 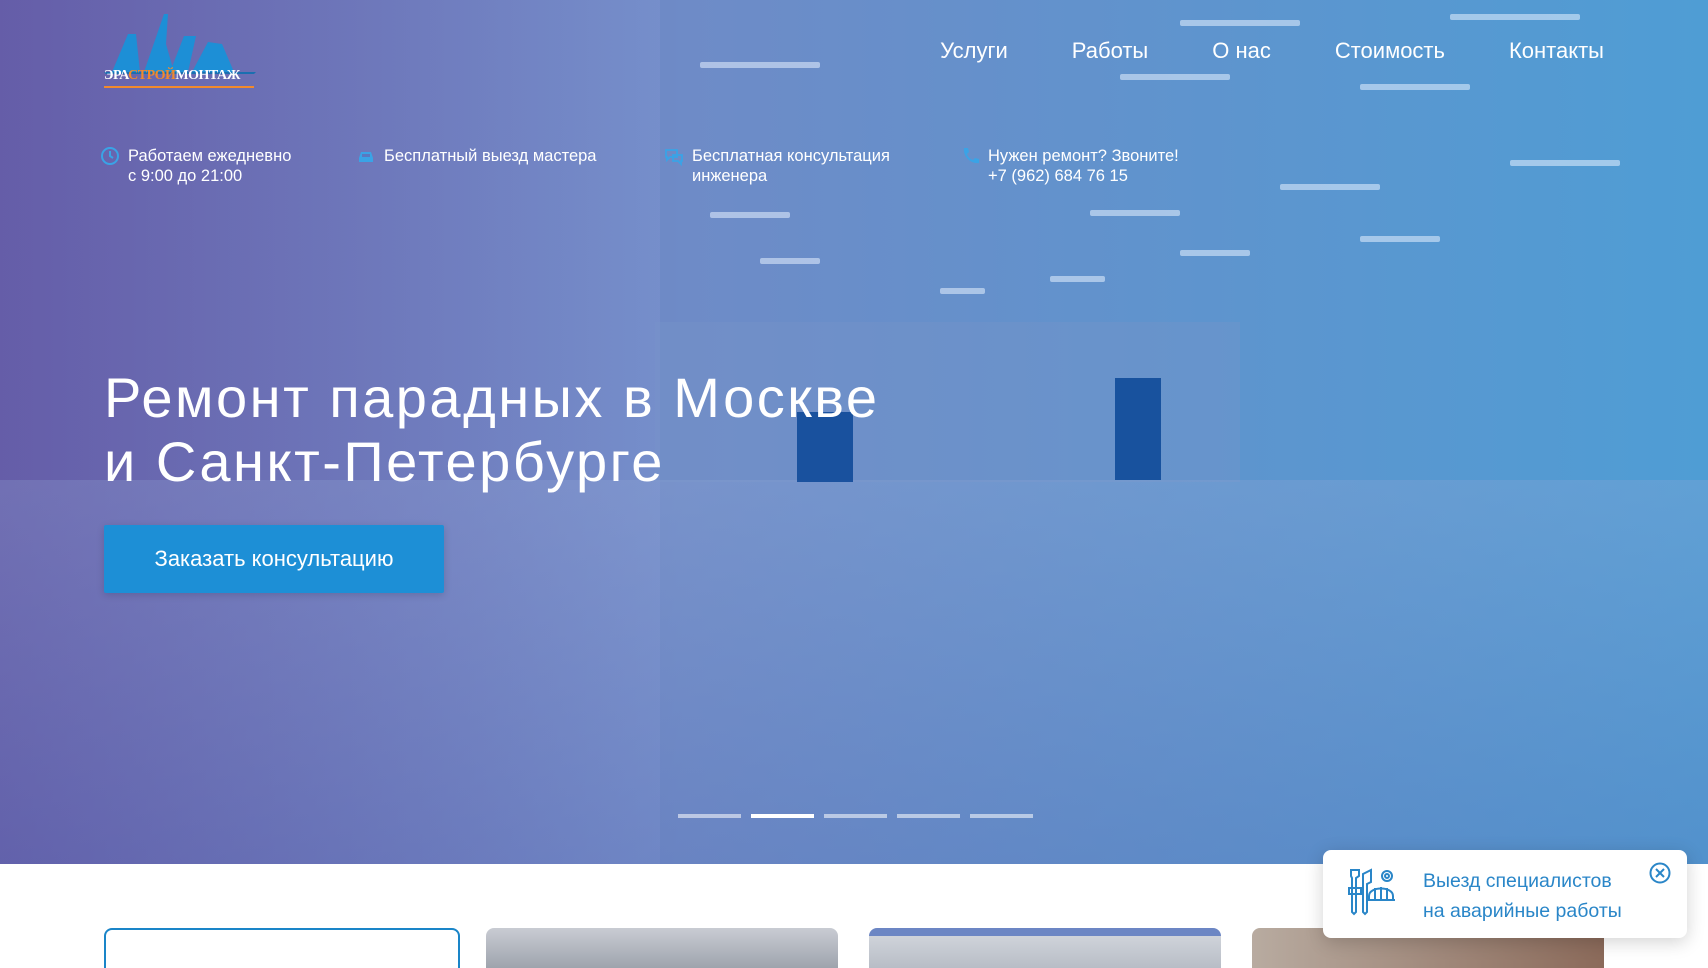 I want to click on feature-free-visit: Бесплатный выезд мастера, so click(x=476, y=156).